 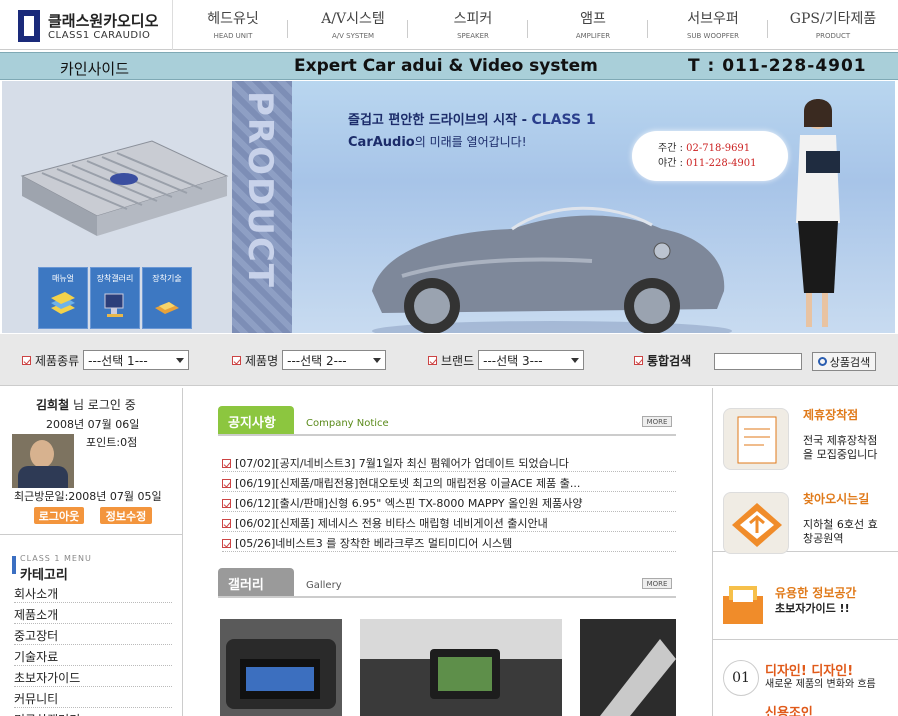 I want to click on nav-sublabel: PRODUCT, so click(x=833, y=36).